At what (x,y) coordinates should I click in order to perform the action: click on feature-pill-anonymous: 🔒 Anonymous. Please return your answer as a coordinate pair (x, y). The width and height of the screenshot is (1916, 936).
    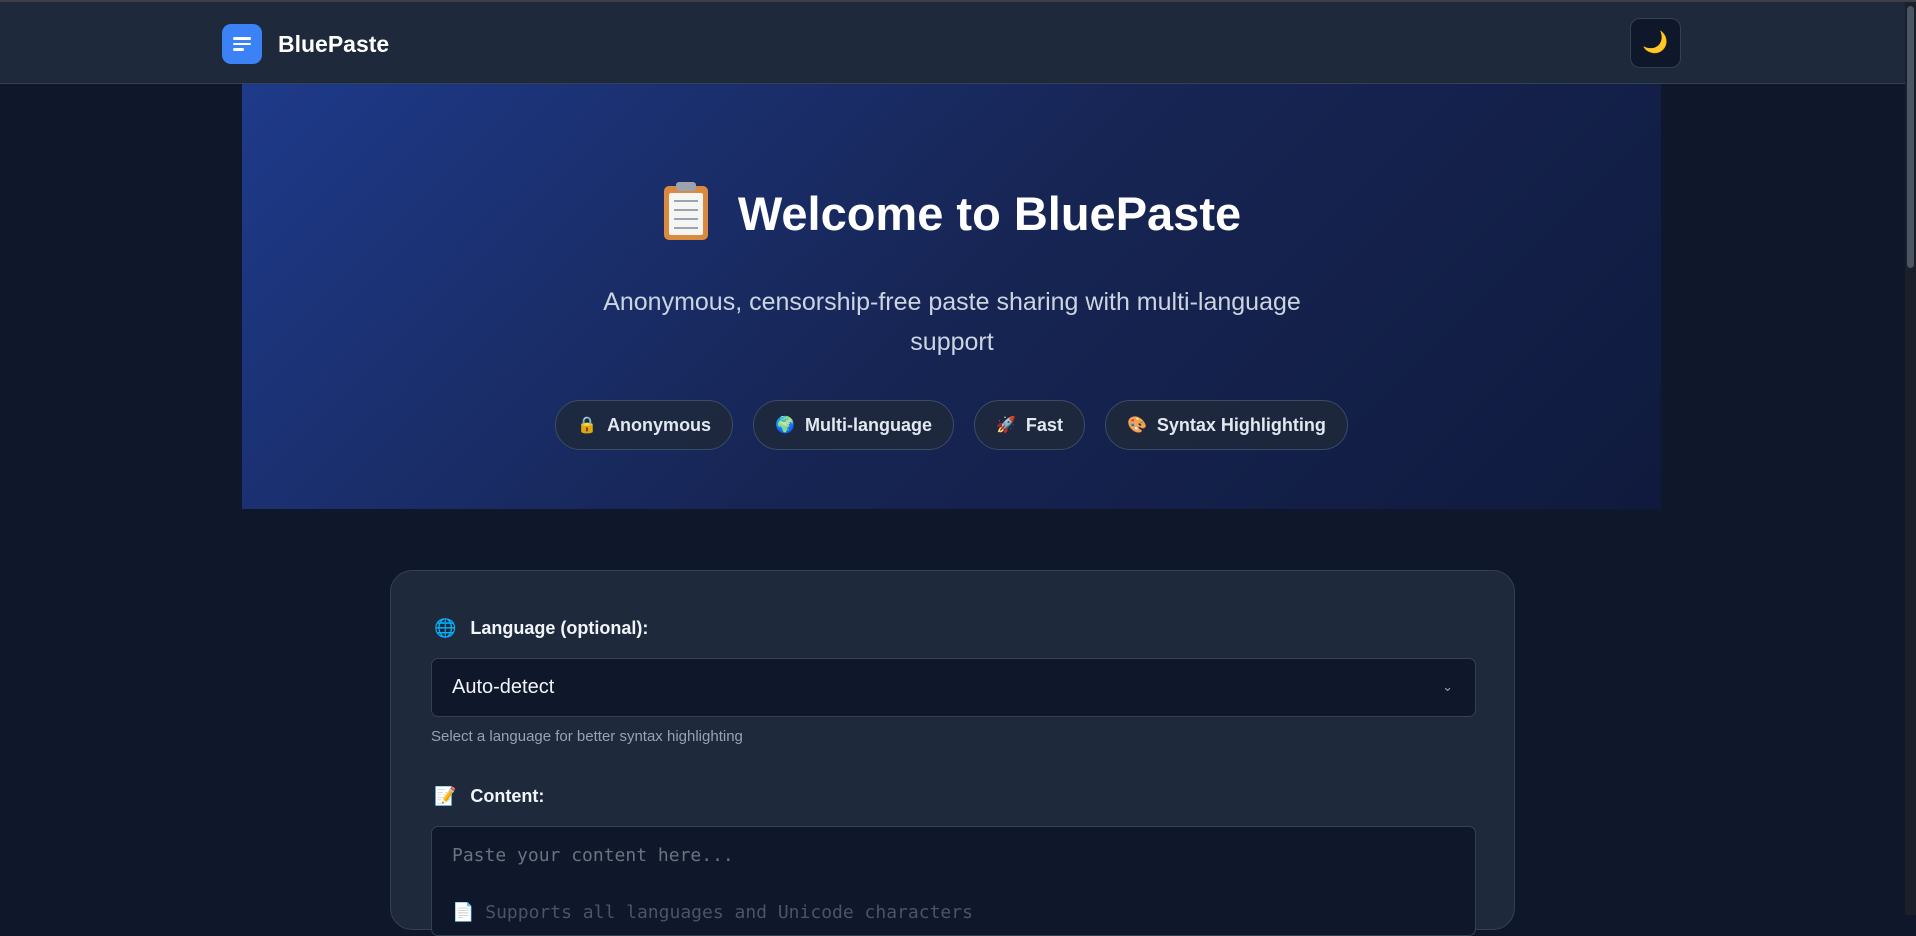
    Looking at the image, I should click on (644, 425).